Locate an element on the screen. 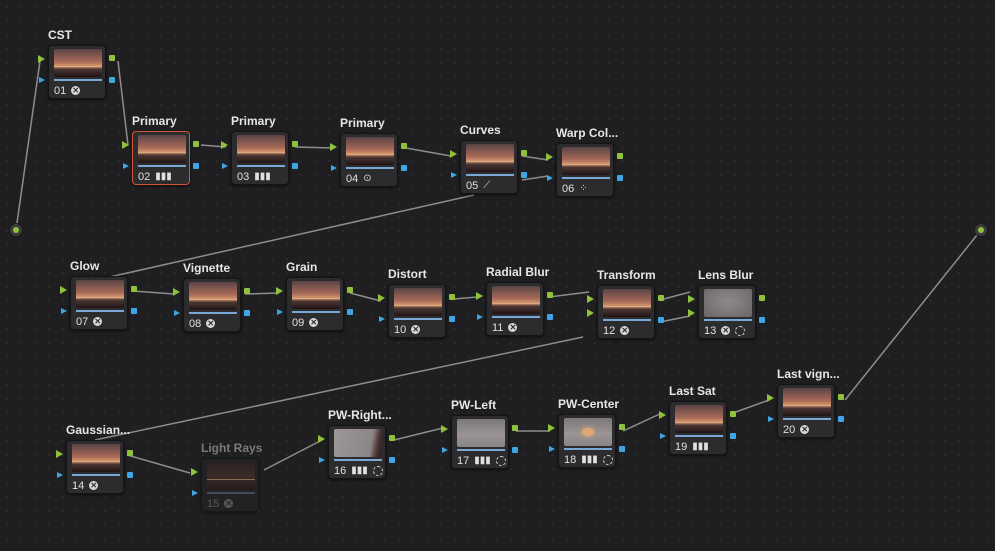 The width and height of the screenshot is (995, 551). node-body: 10 ✕ is located at coordinates (417, 311).